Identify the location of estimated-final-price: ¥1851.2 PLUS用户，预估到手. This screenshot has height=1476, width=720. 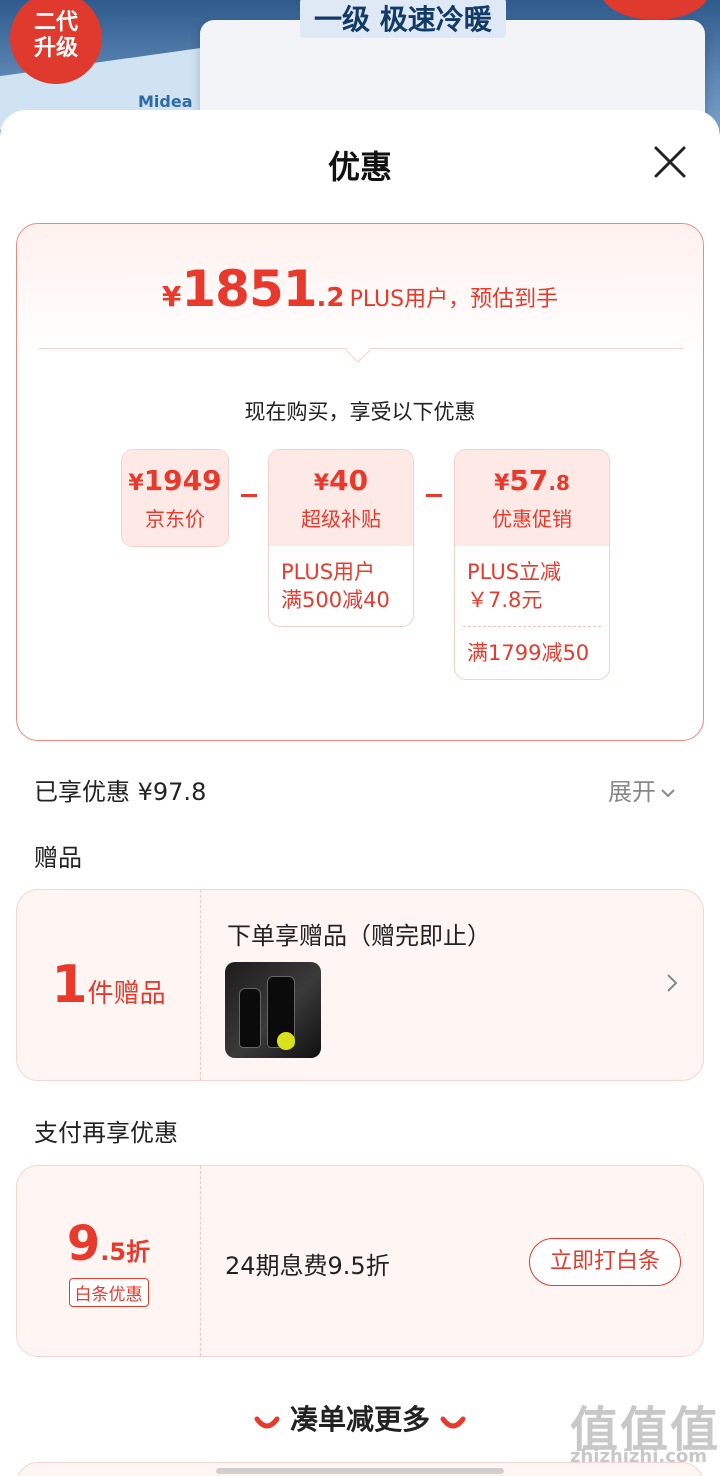
(360, 289).